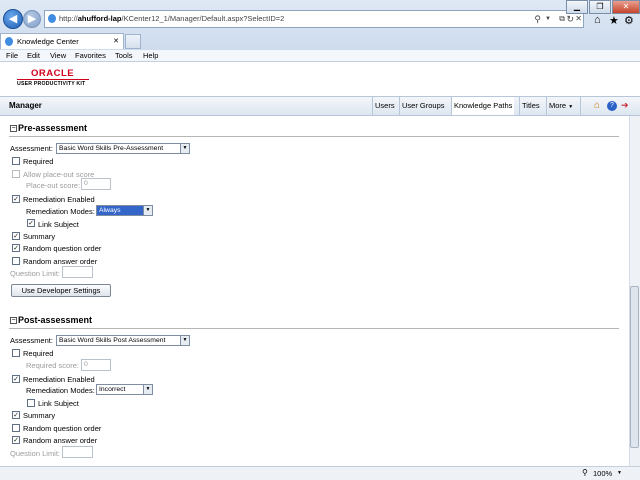  What do you see at coordinates (52, 18) in the screenshot?
I see `page-icon` at bounding box center [52, 18].